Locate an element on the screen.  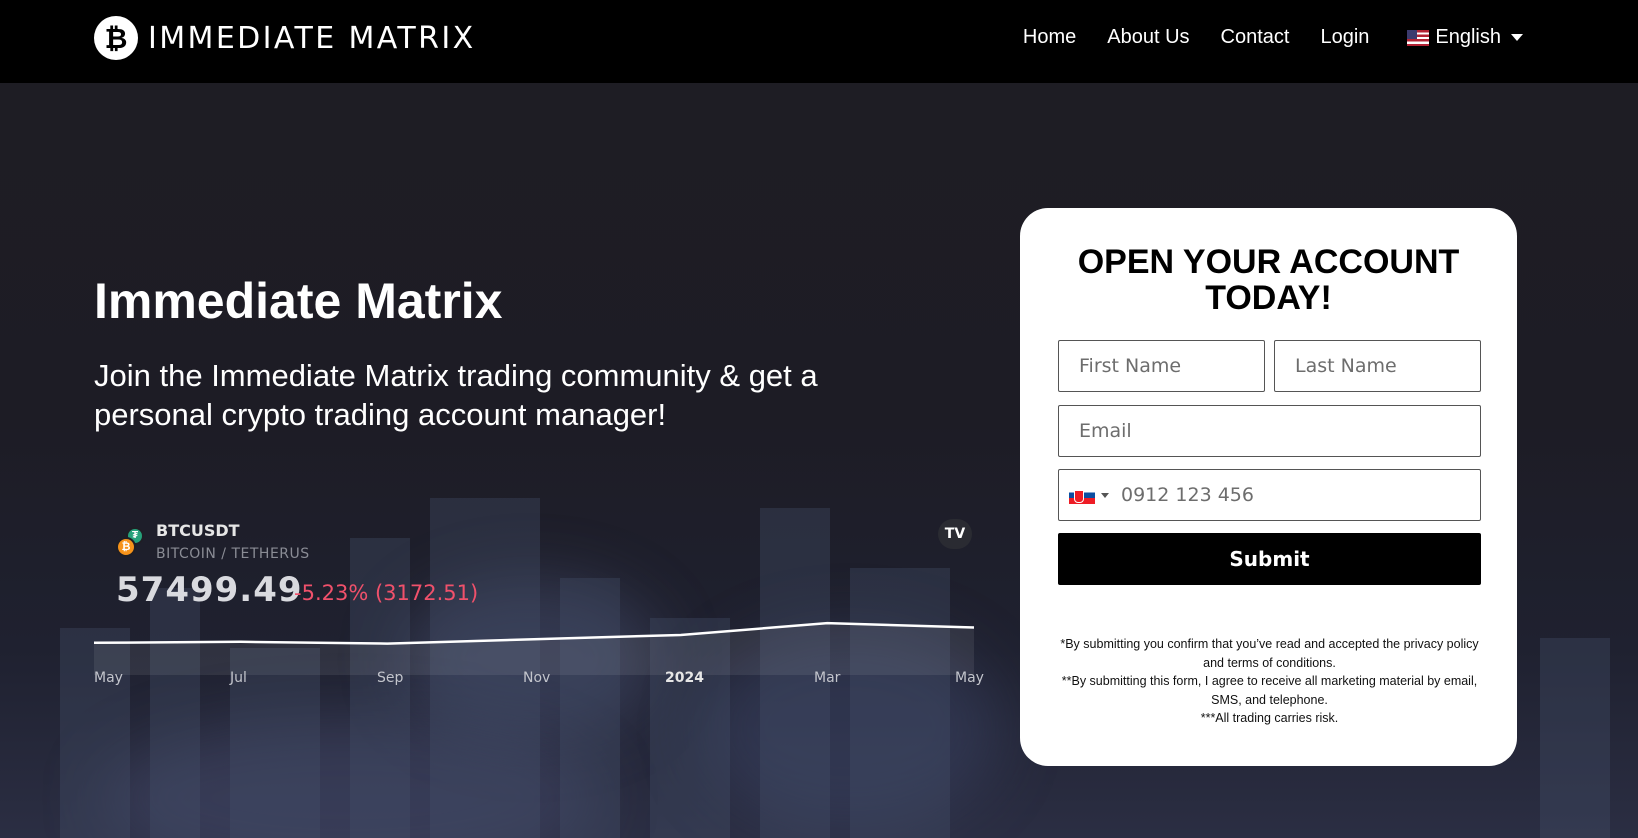
country-dropdown-icon is located at coordinates (1105, 495).